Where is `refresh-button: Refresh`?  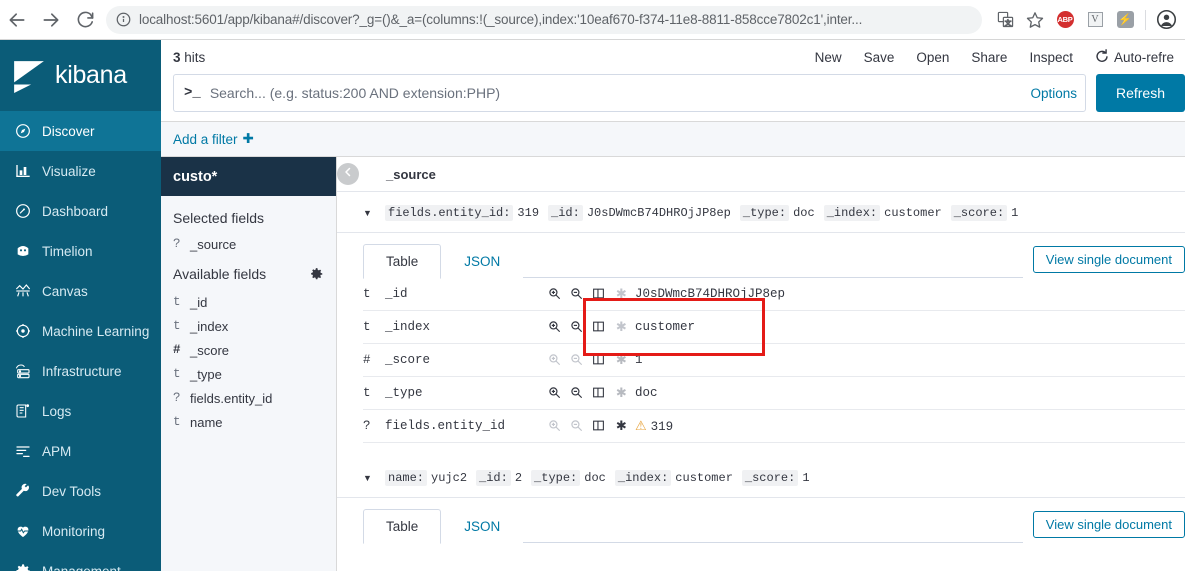 refresh-button: Refresh is located at coordinates (1140, 93).